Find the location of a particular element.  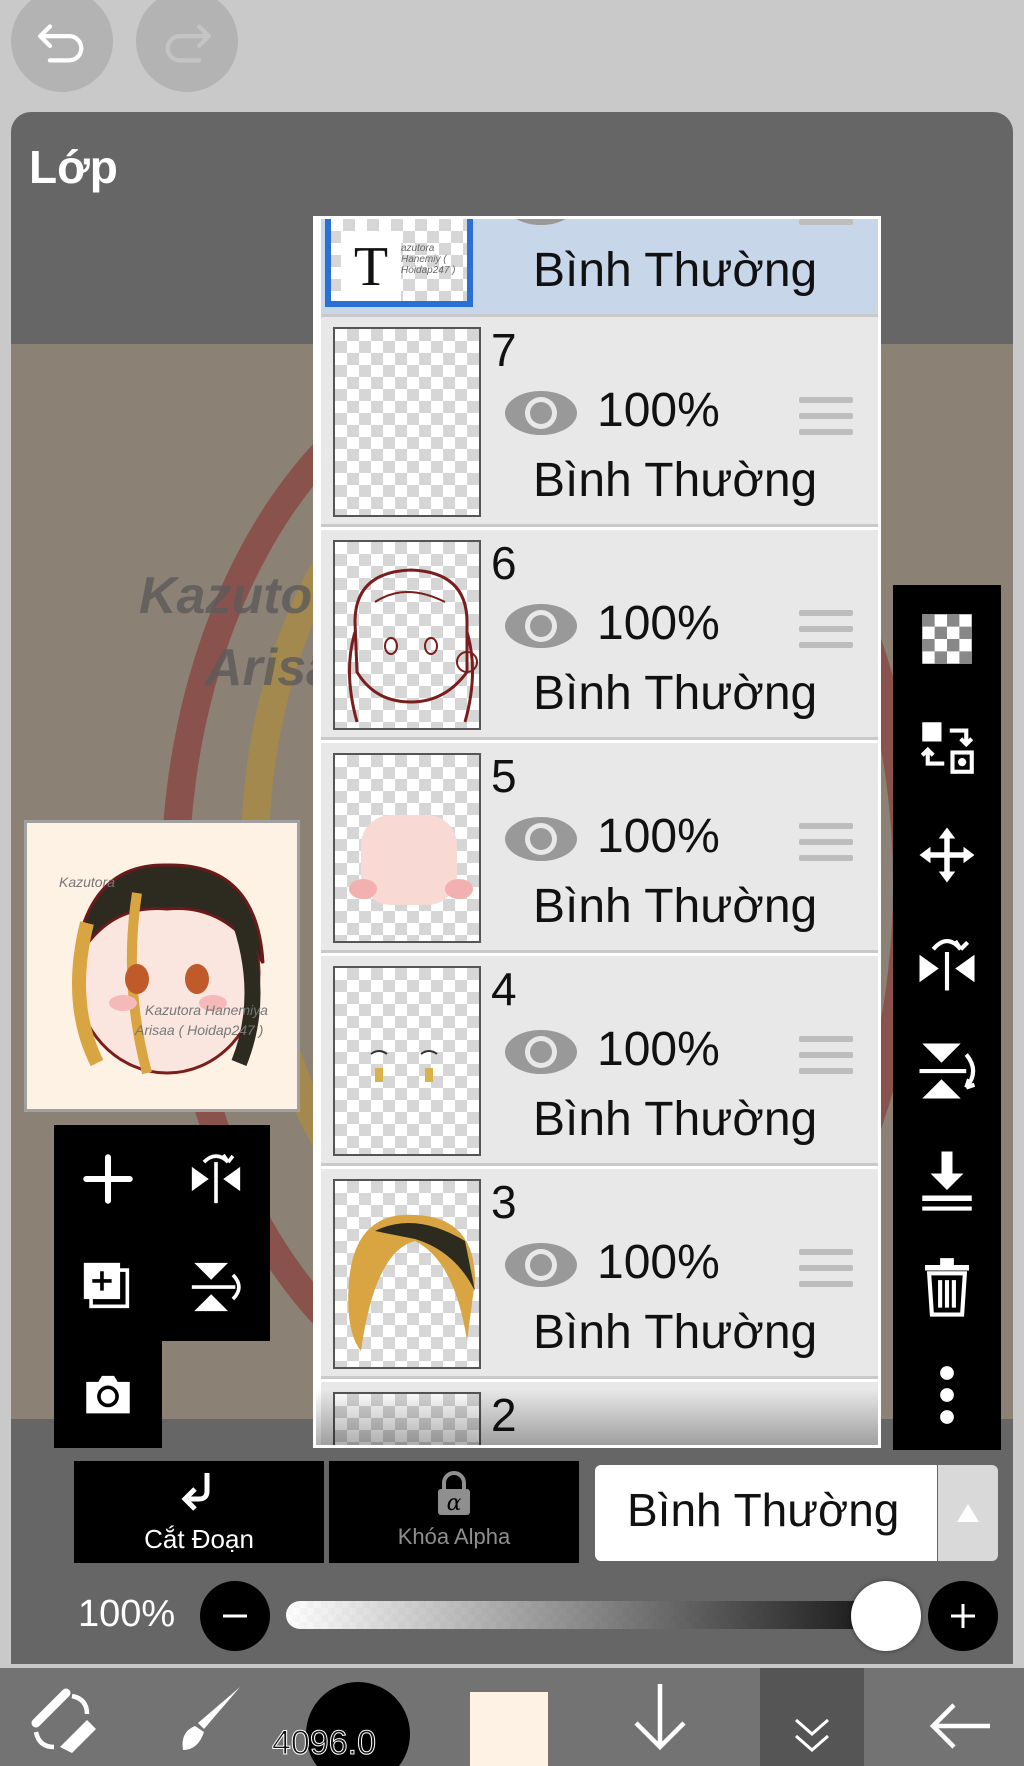

swap-tool-button is located at coordinates (63, 1717).